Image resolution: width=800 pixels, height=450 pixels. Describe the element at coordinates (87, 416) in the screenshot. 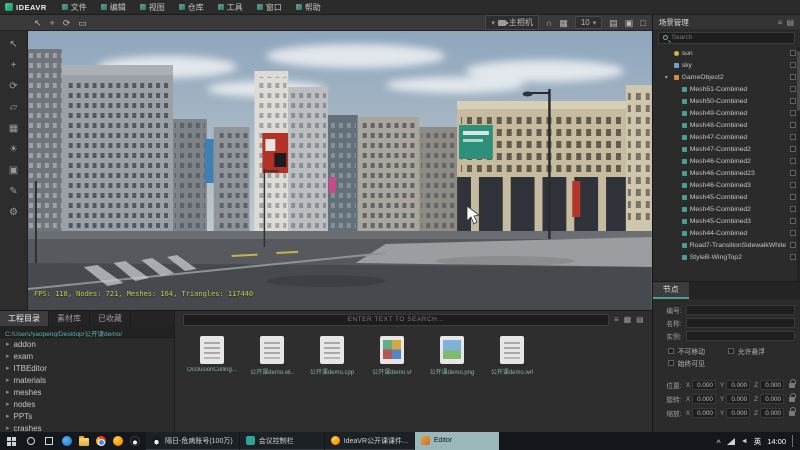

I see `project-folder: ▸ PPTs` at that location.